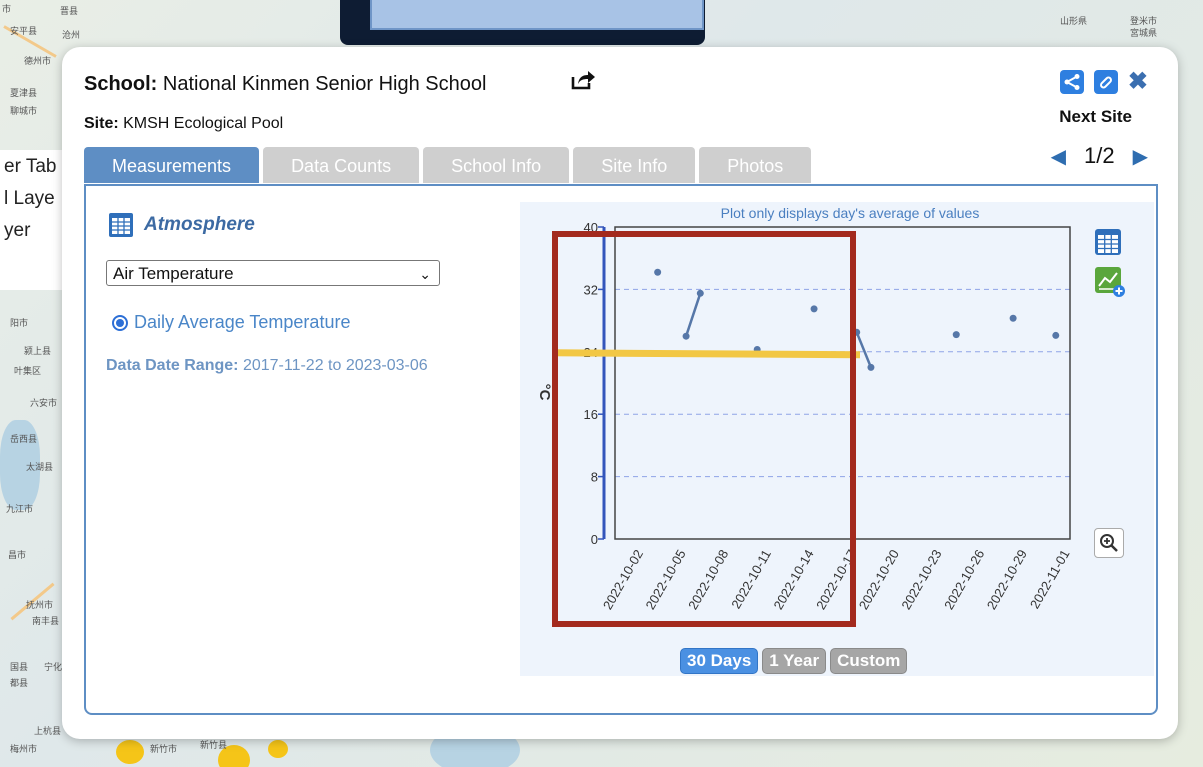 The width and height of the screenshot is (1203, 767). I want to click on average-option: Daily Average Temperature, so click(231, 322).